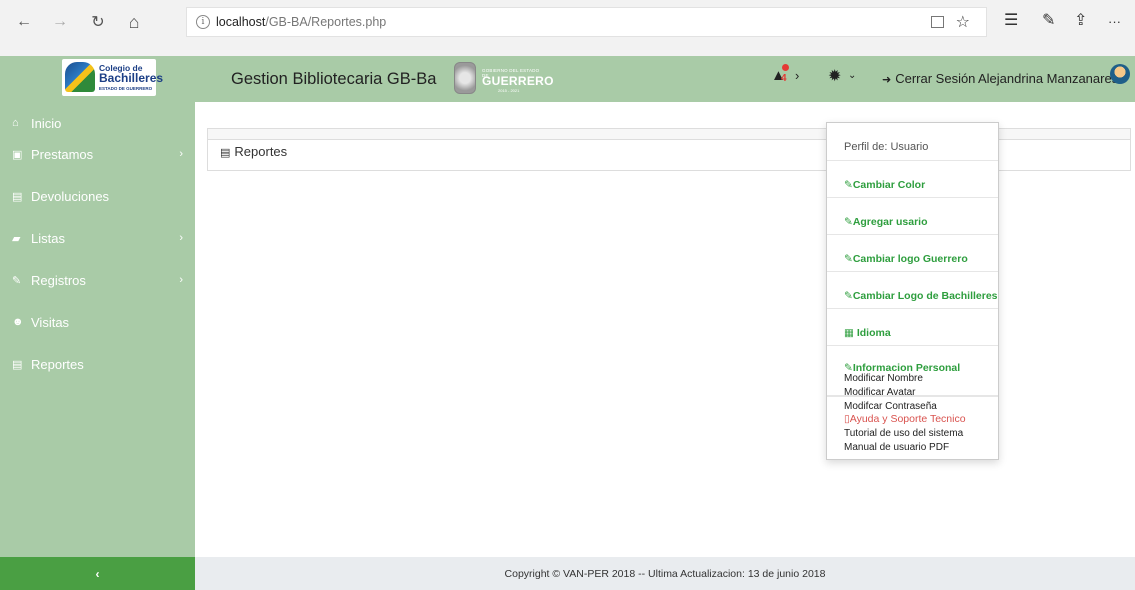 The image size is (1135, 590). Describe the element at coordinates (1048, 78) in the screenshot. I see `user-name: Alejandrina Manzanares` at that location.